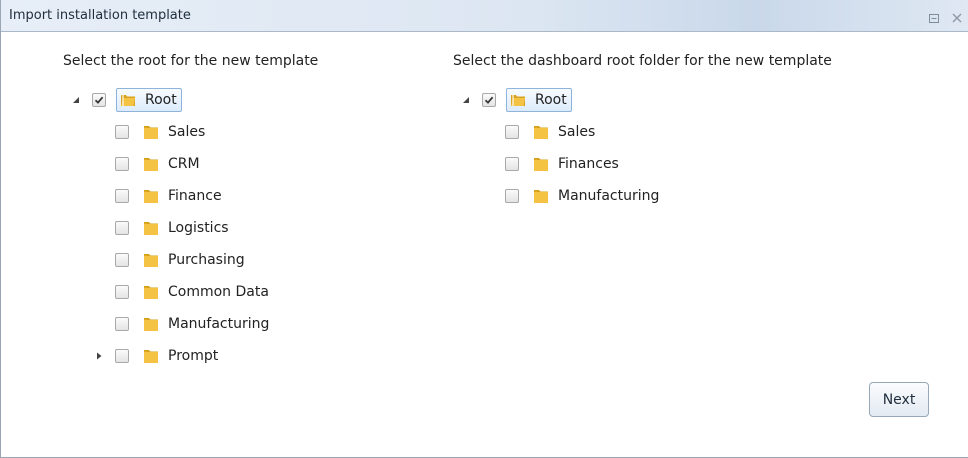  Describe the element at coordinates (99, 356) in the screenshot. I see `expand-arrow-icon` at that location.